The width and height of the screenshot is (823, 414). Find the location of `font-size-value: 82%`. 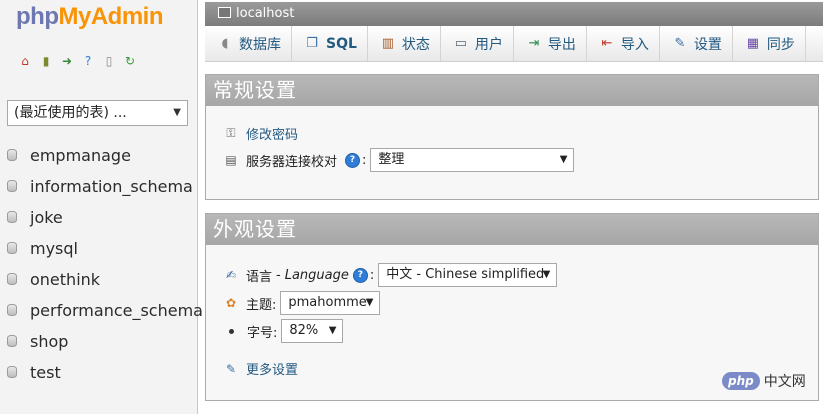

font-size-value: 82% is located at coordinates (304, 330).